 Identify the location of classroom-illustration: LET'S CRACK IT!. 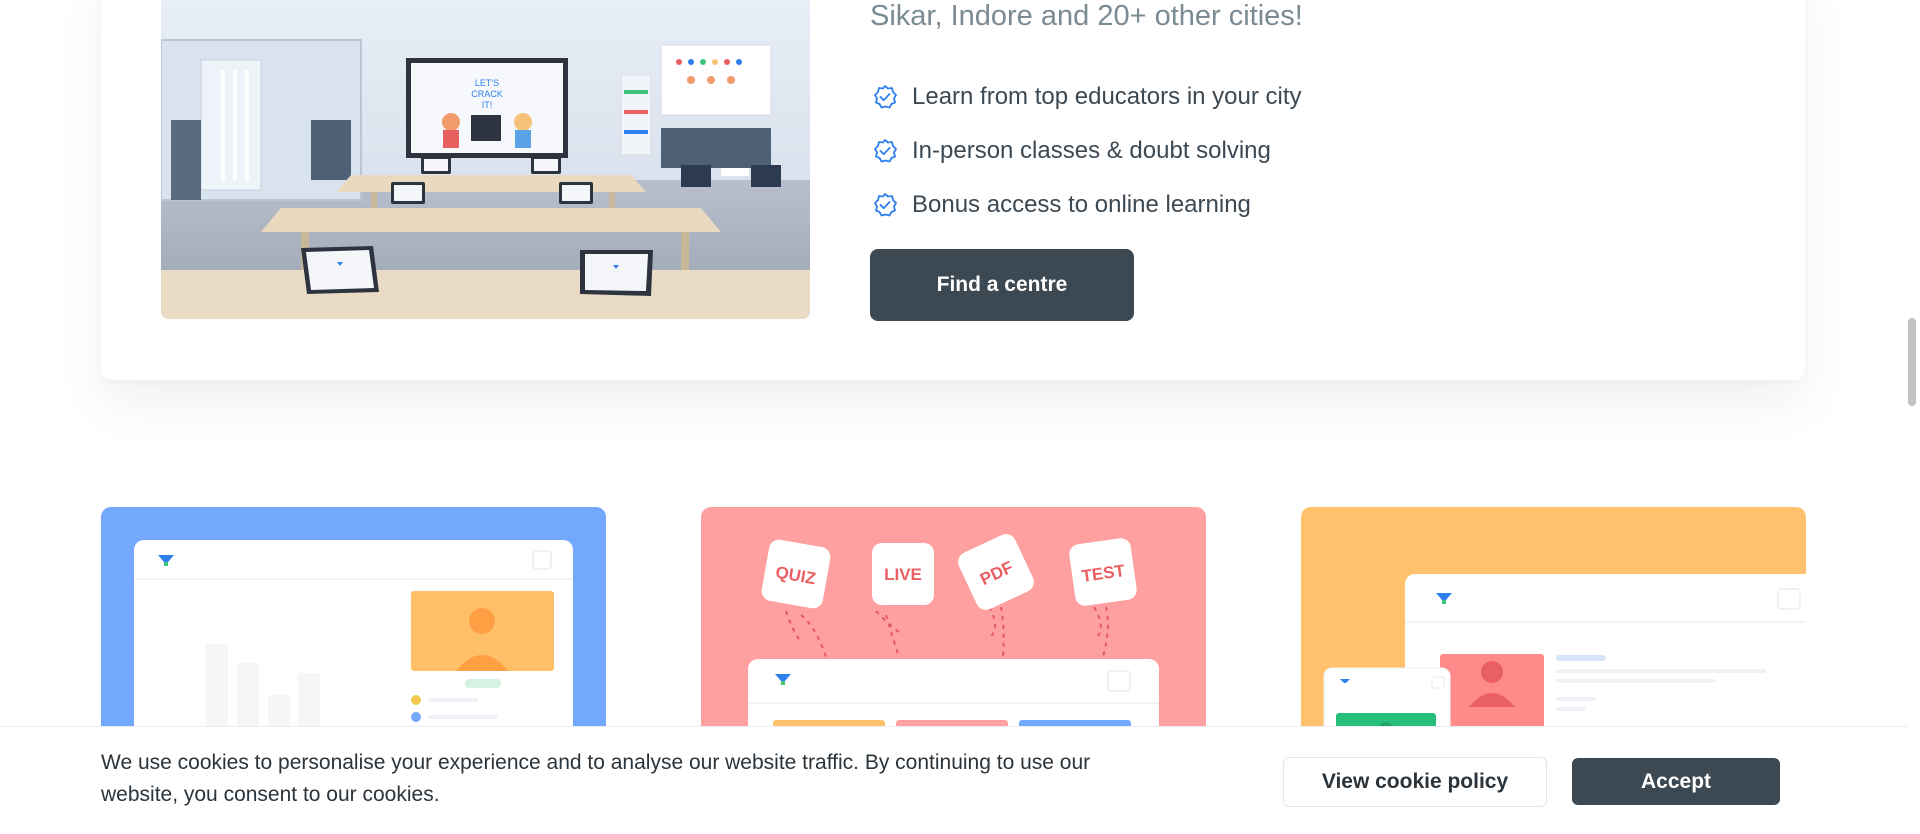
(485, 159).